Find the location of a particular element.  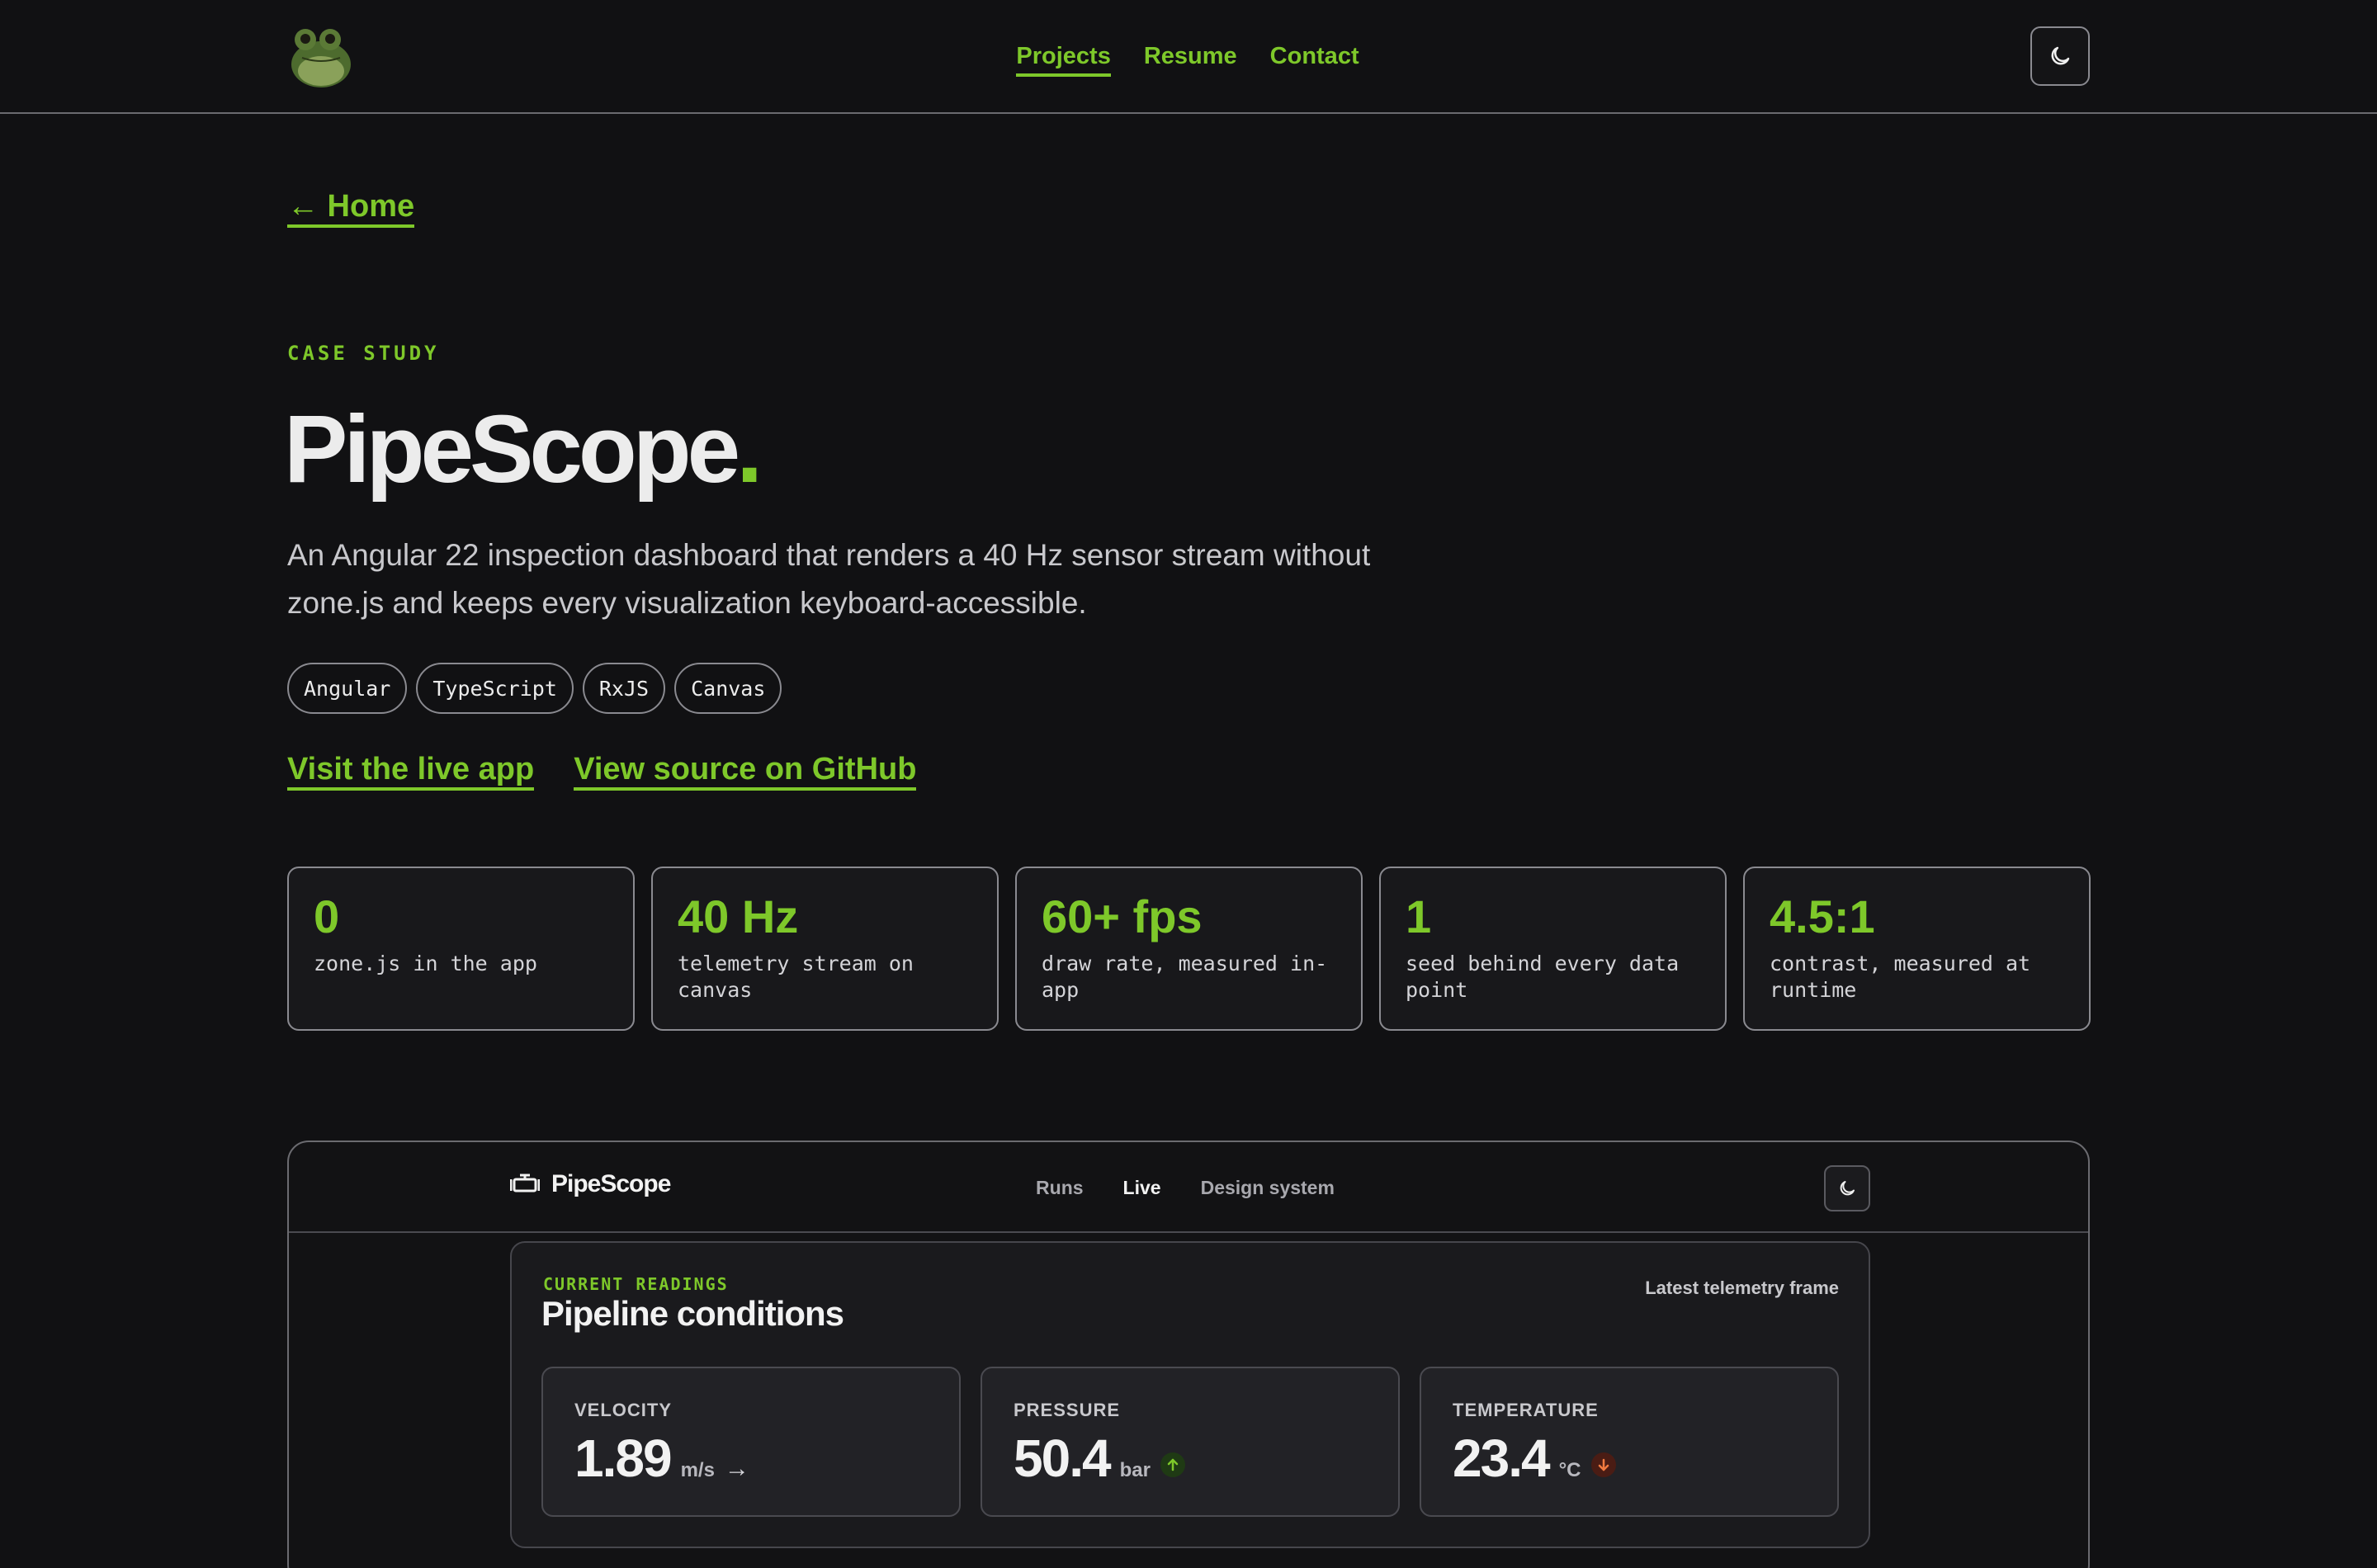

github-source-link: View source on GitHub is located at coordinates (745, 771).